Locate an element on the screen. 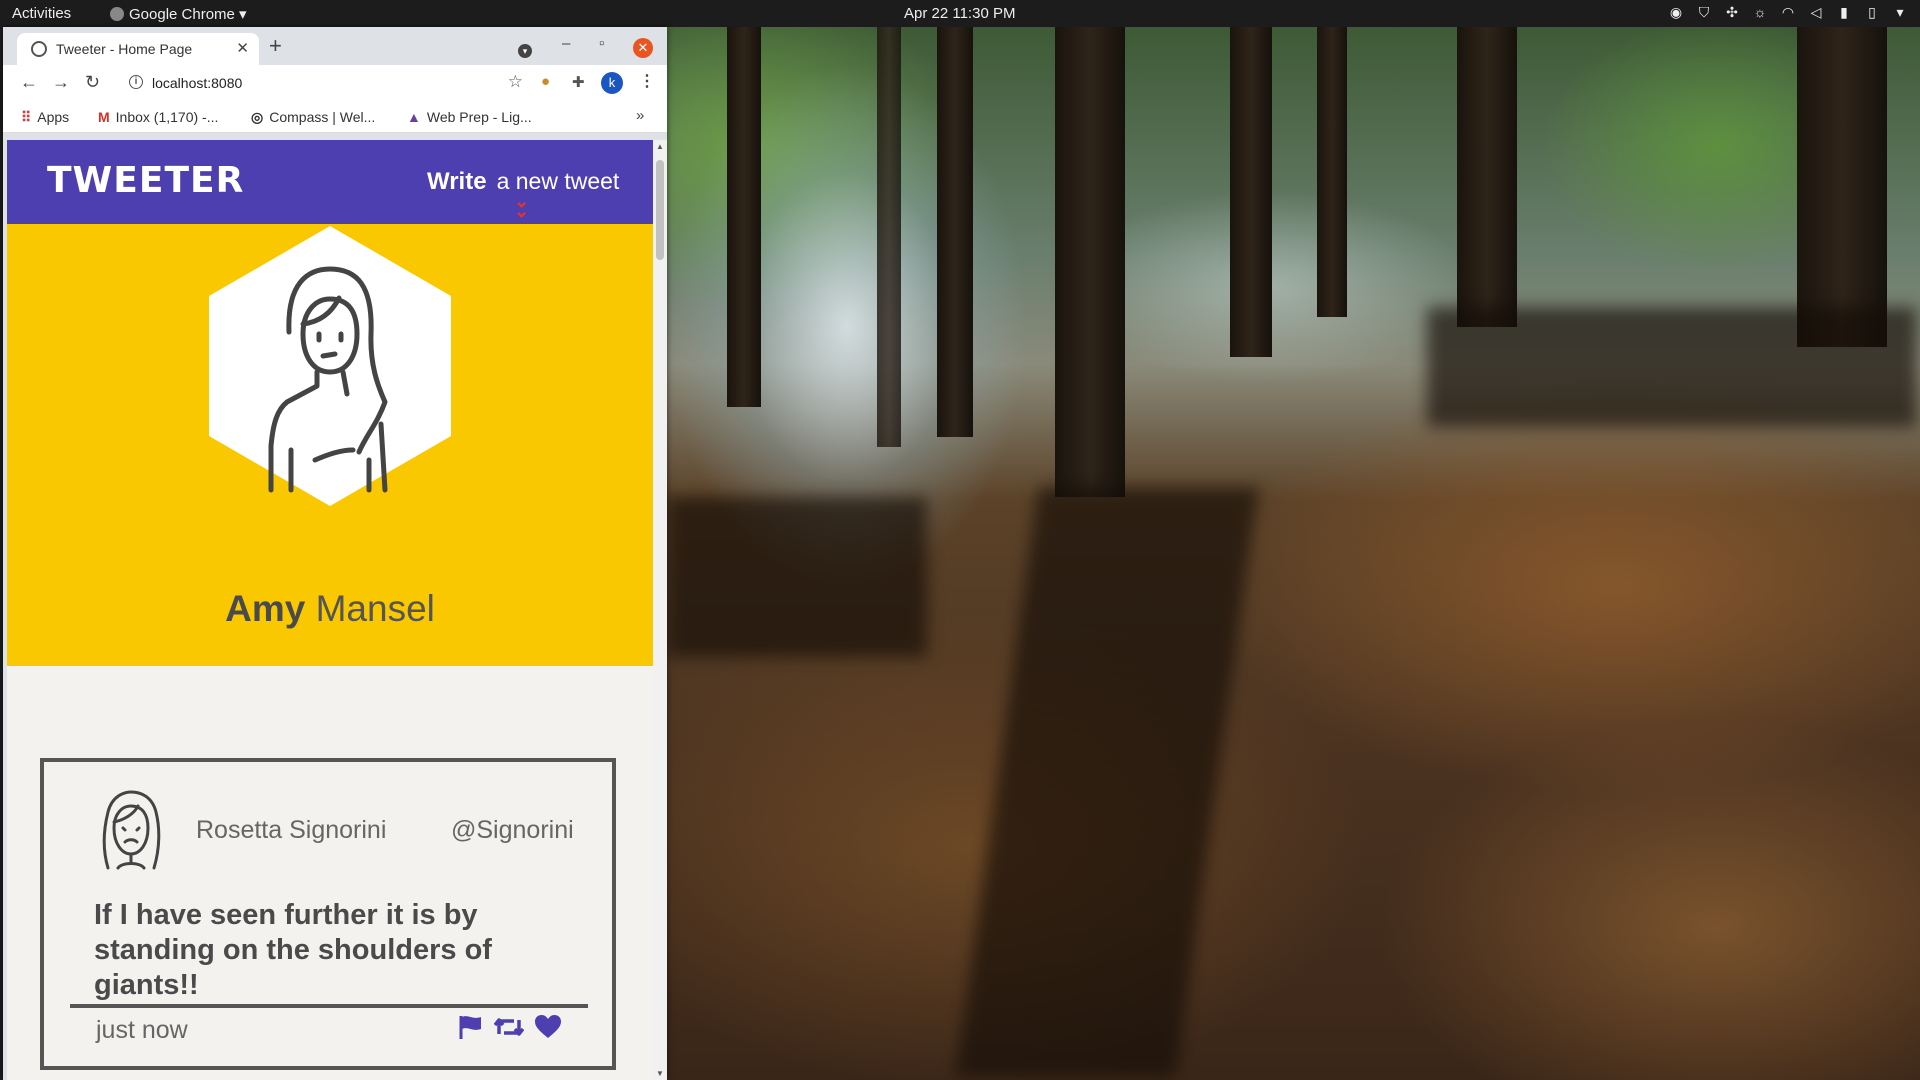 This screenshot has height=1080, width=1920. reload-button: ↻ is located at coordinates (92, 82).